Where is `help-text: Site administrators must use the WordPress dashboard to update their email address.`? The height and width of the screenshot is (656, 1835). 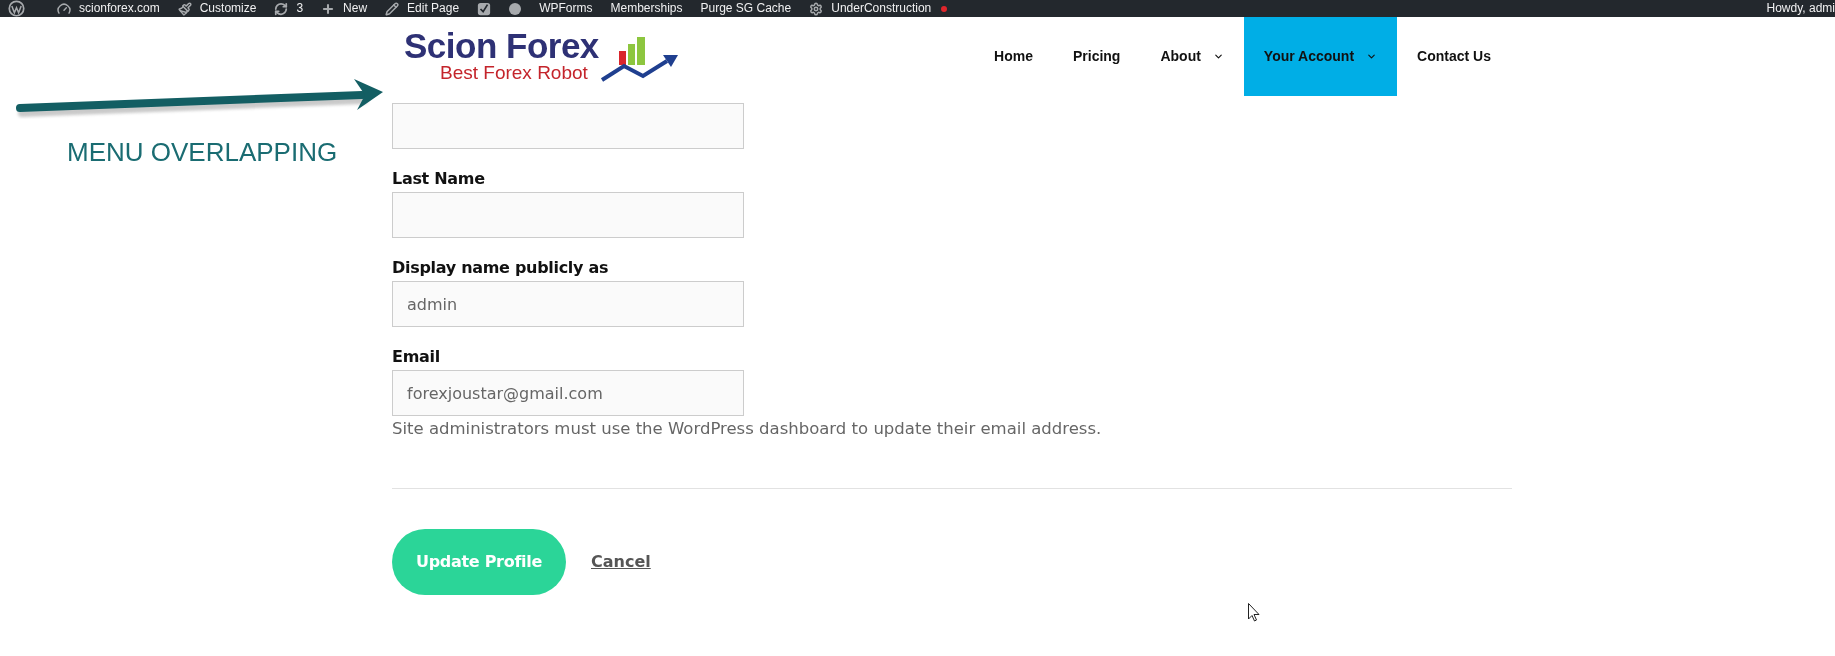
help-text: Site administrators must use the WordPress dashboard to update their email address. is located at coordinates (747, 429).